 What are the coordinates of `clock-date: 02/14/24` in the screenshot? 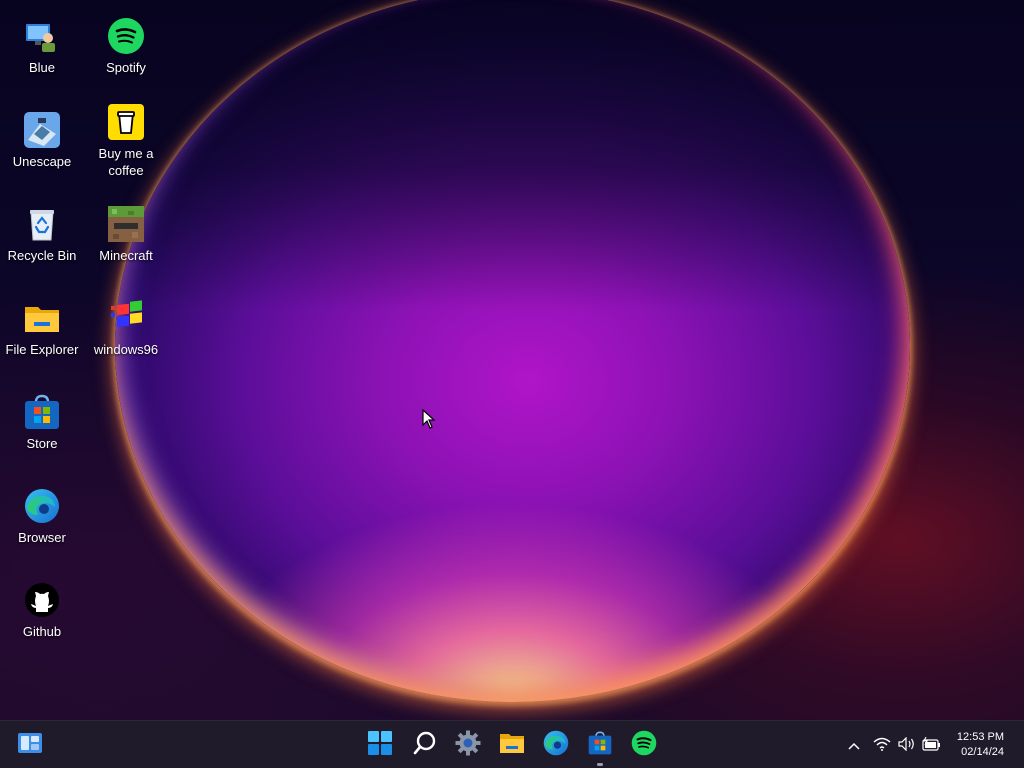 It's located at (982, 752).